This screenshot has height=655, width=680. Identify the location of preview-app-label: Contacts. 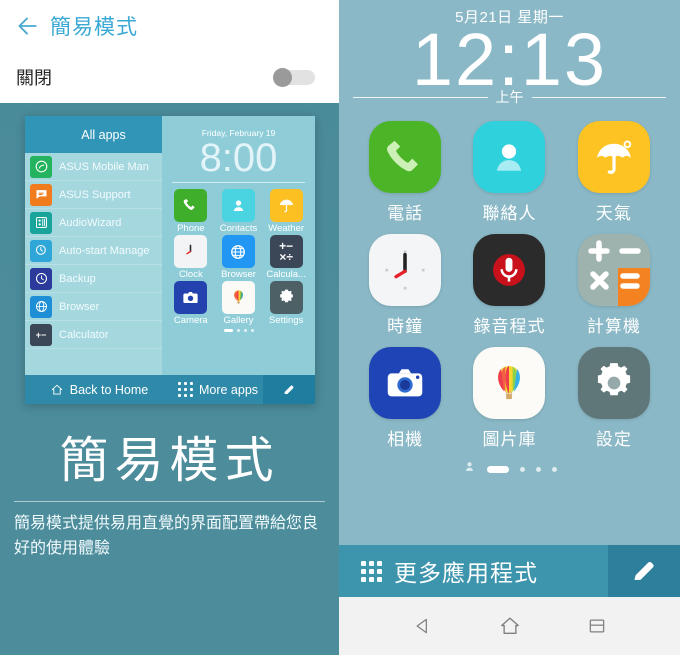
(238, 228).